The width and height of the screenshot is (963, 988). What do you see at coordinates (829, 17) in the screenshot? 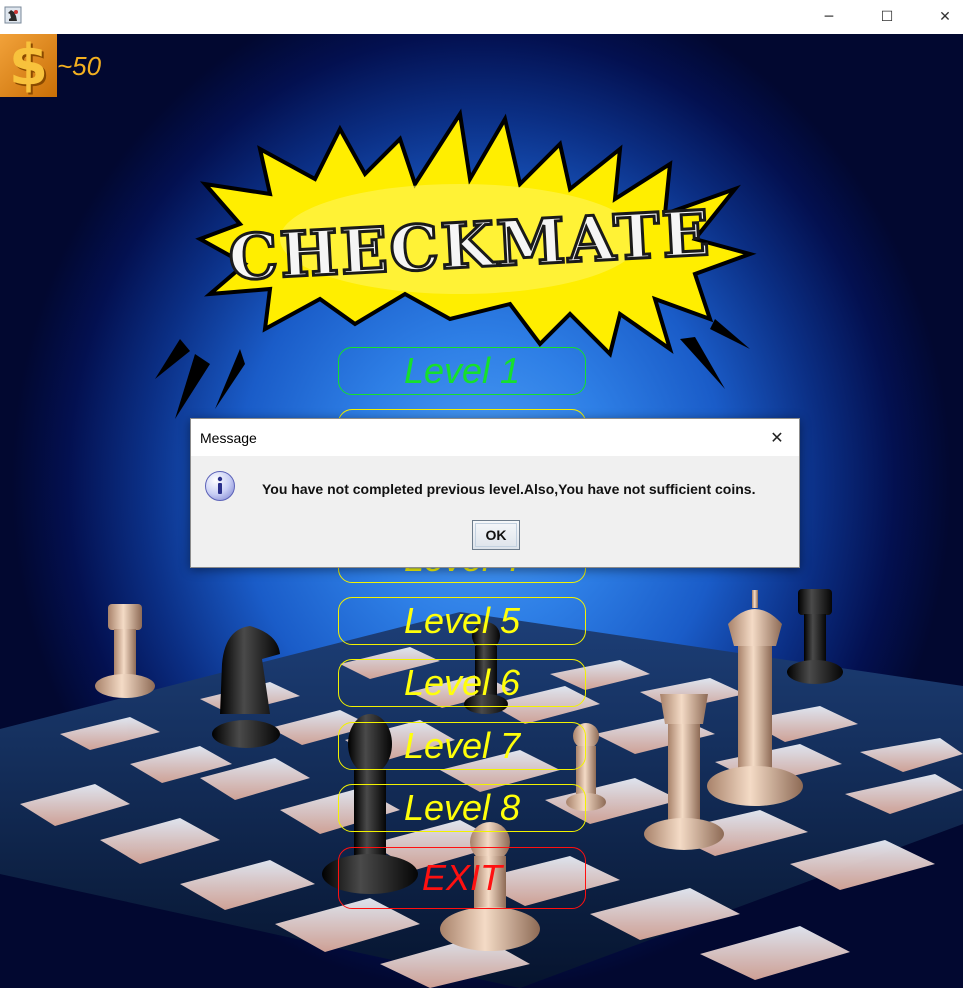
I see `minimize-button: ─` at bounding box center [829, 17].